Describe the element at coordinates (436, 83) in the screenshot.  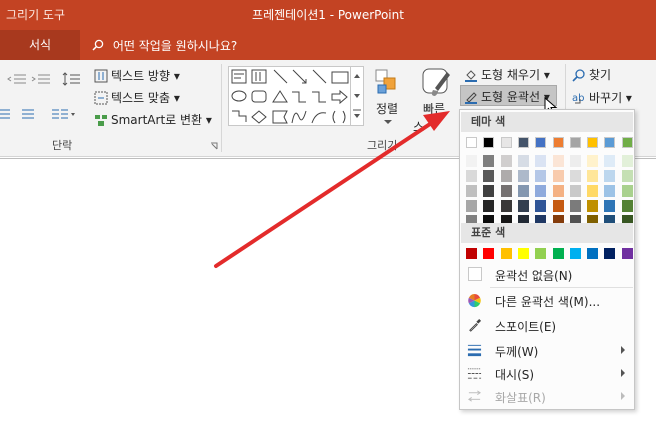
I see `quick-styles-icon` at that location.